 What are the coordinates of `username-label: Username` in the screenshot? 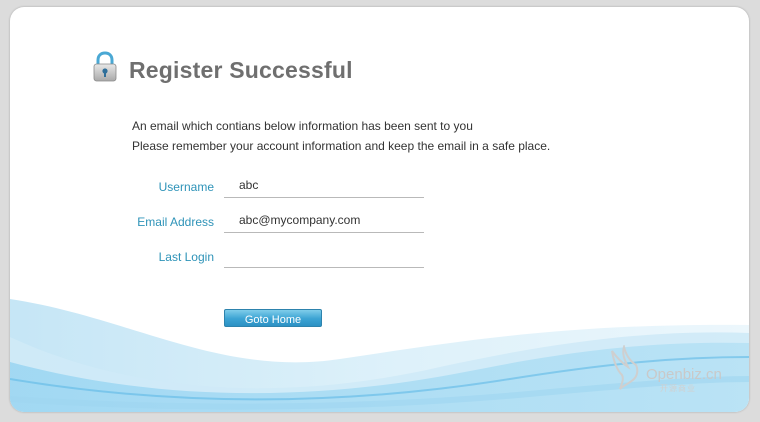 It's located at (186, 187).